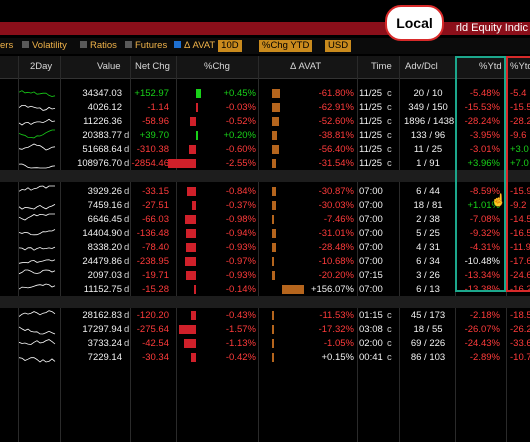 The height and width of the screenshot is (442, 530). Describe the element at coordinates (230, 46) in the screenshot. I see `avat-period-select: 10D` at that location.